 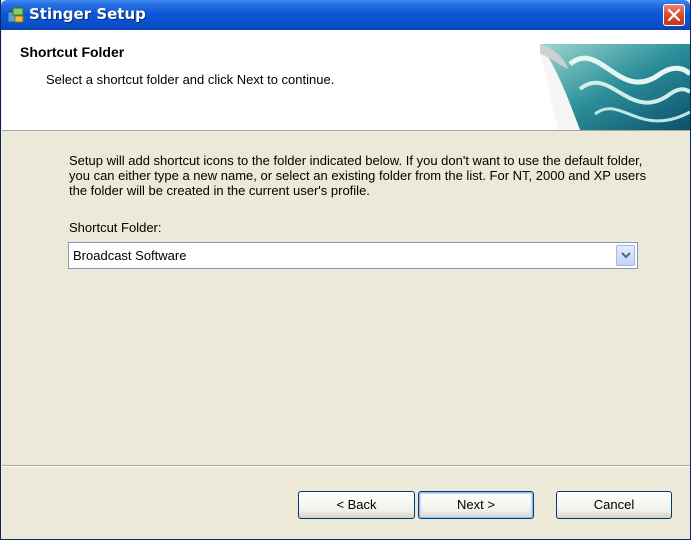 What do you see at coordinates (346, 466) in the screenshot?
I see `footer-separator` at bounding box center [346, 466].